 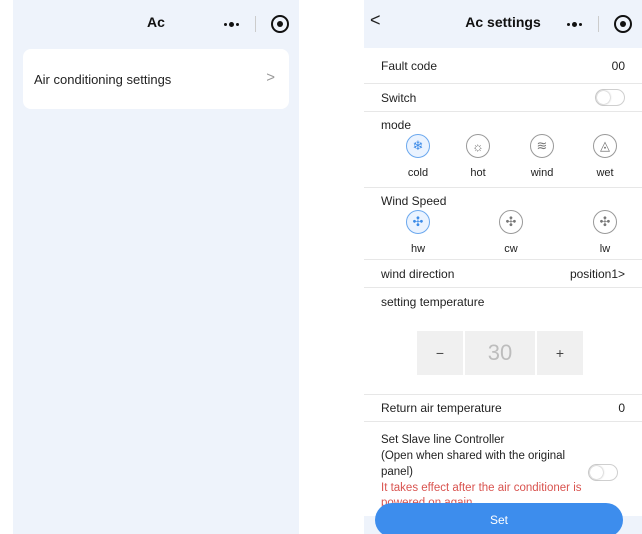 I want to click on return-air-row: Return air temperature 0, so click(x=503, y=408).